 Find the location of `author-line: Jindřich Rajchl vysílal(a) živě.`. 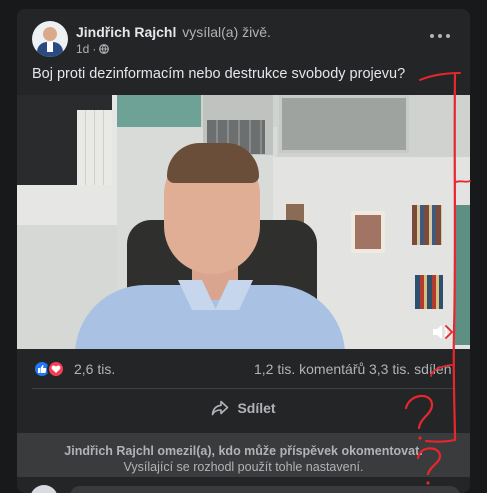

author-line: Jindřich Rajchl vysílal(a) živě. is located at coordinates (173, 32).